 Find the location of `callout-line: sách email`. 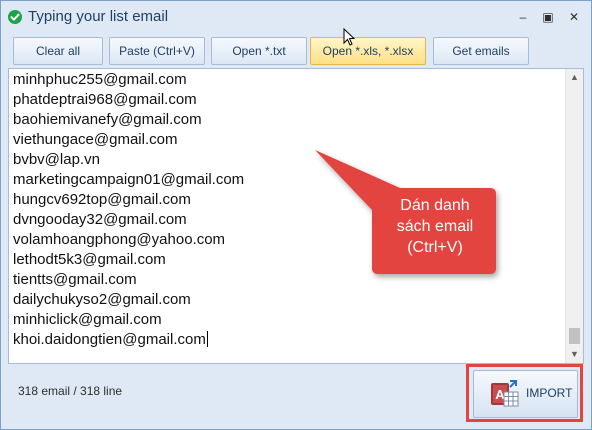

callout-line: sách email is located at coordinates (435, 226).